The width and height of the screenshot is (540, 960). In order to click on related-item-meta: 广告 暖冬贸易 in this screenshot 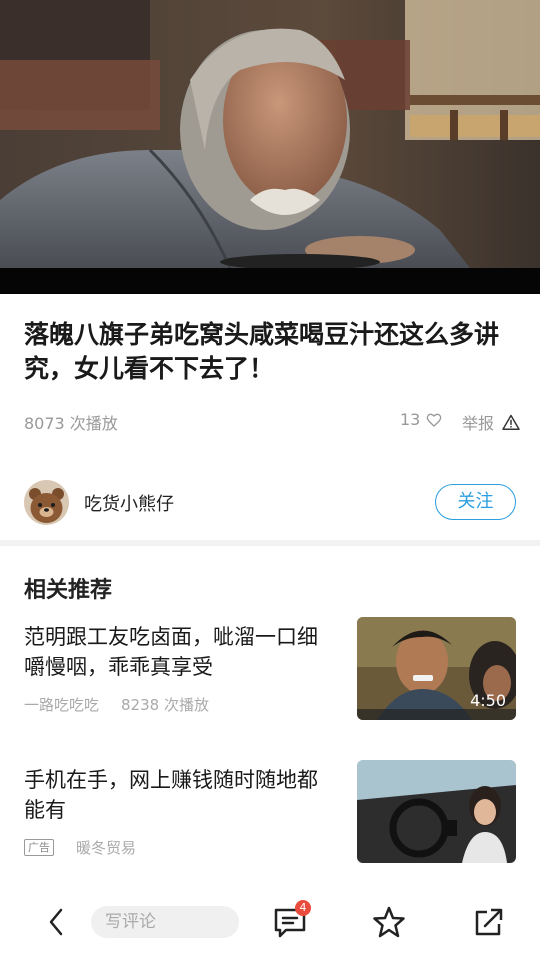, I will do `click(80, 847)`.